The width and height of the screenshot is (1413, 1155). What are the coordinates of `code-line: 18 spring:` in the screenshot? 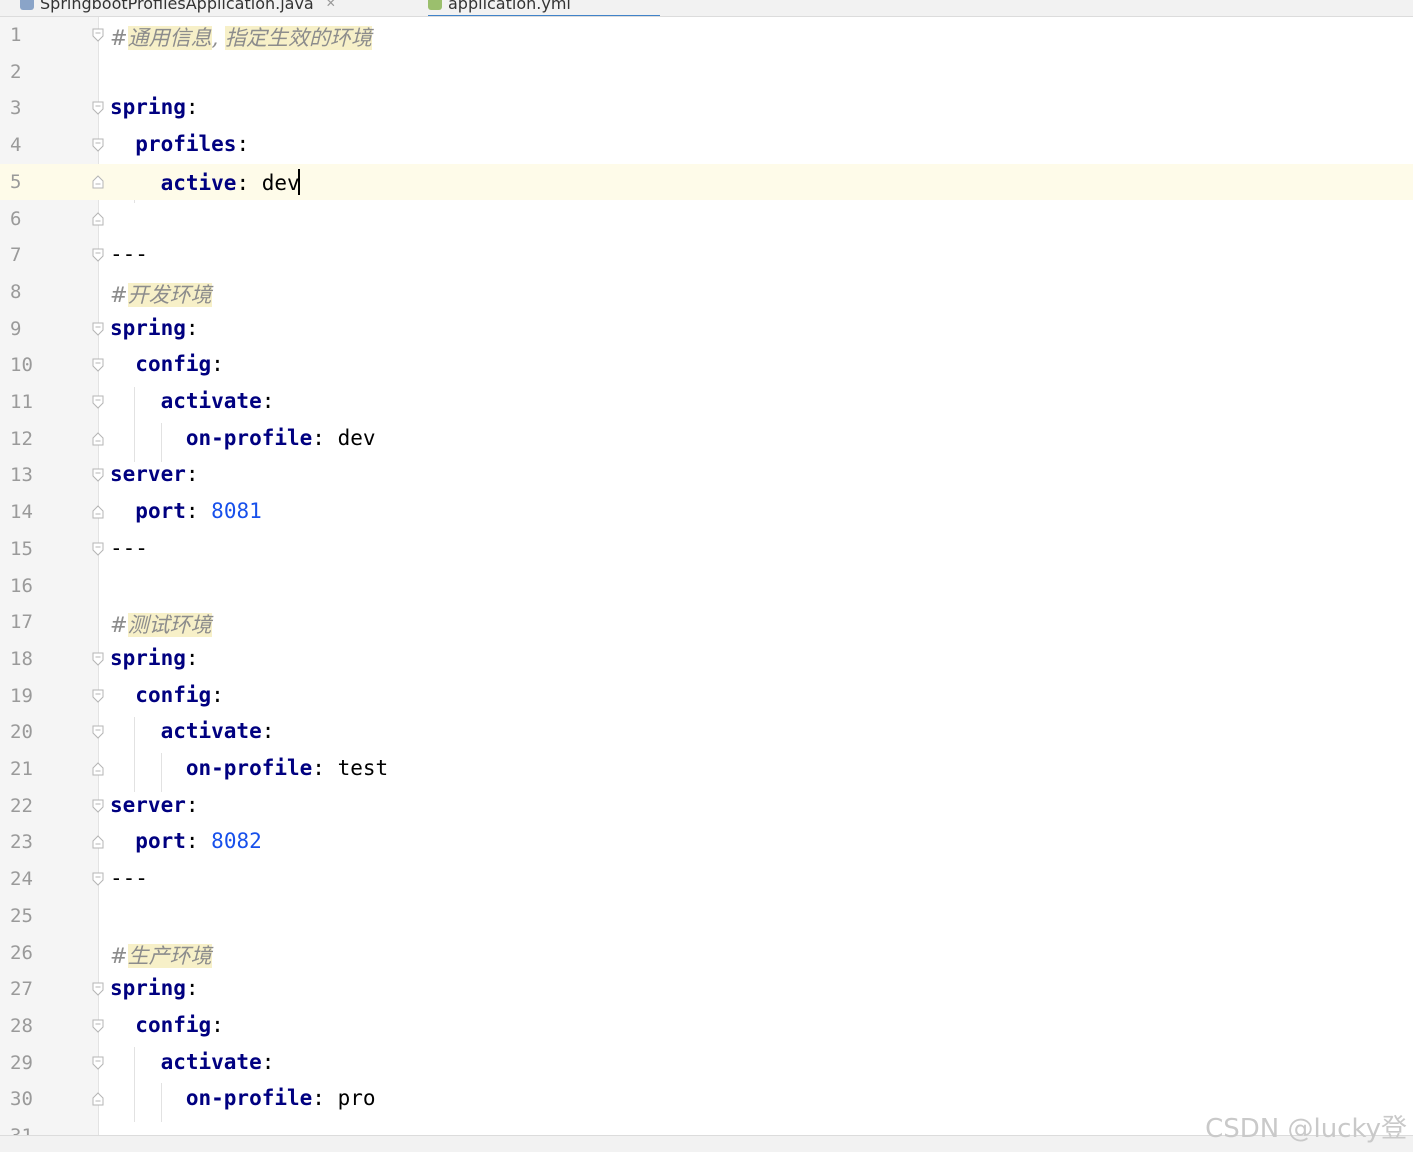 It's located at (706, 659).